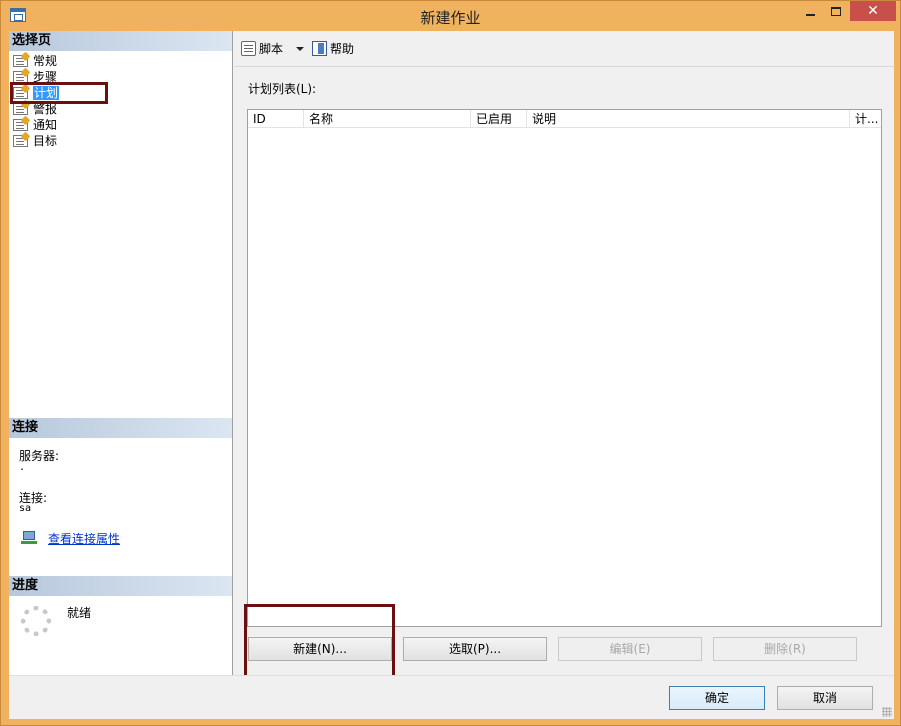  Describe the element at coordinates (122, 125) in the screenshot. I see `page-item-notifications: 通知` at that location.